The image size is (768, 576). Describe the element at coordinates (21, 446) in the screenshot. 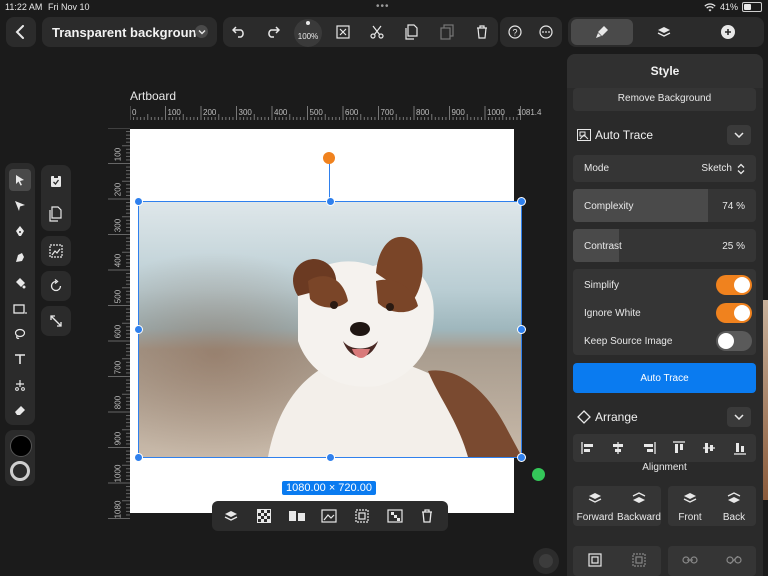

I see `fill-color-swatch` at that location.